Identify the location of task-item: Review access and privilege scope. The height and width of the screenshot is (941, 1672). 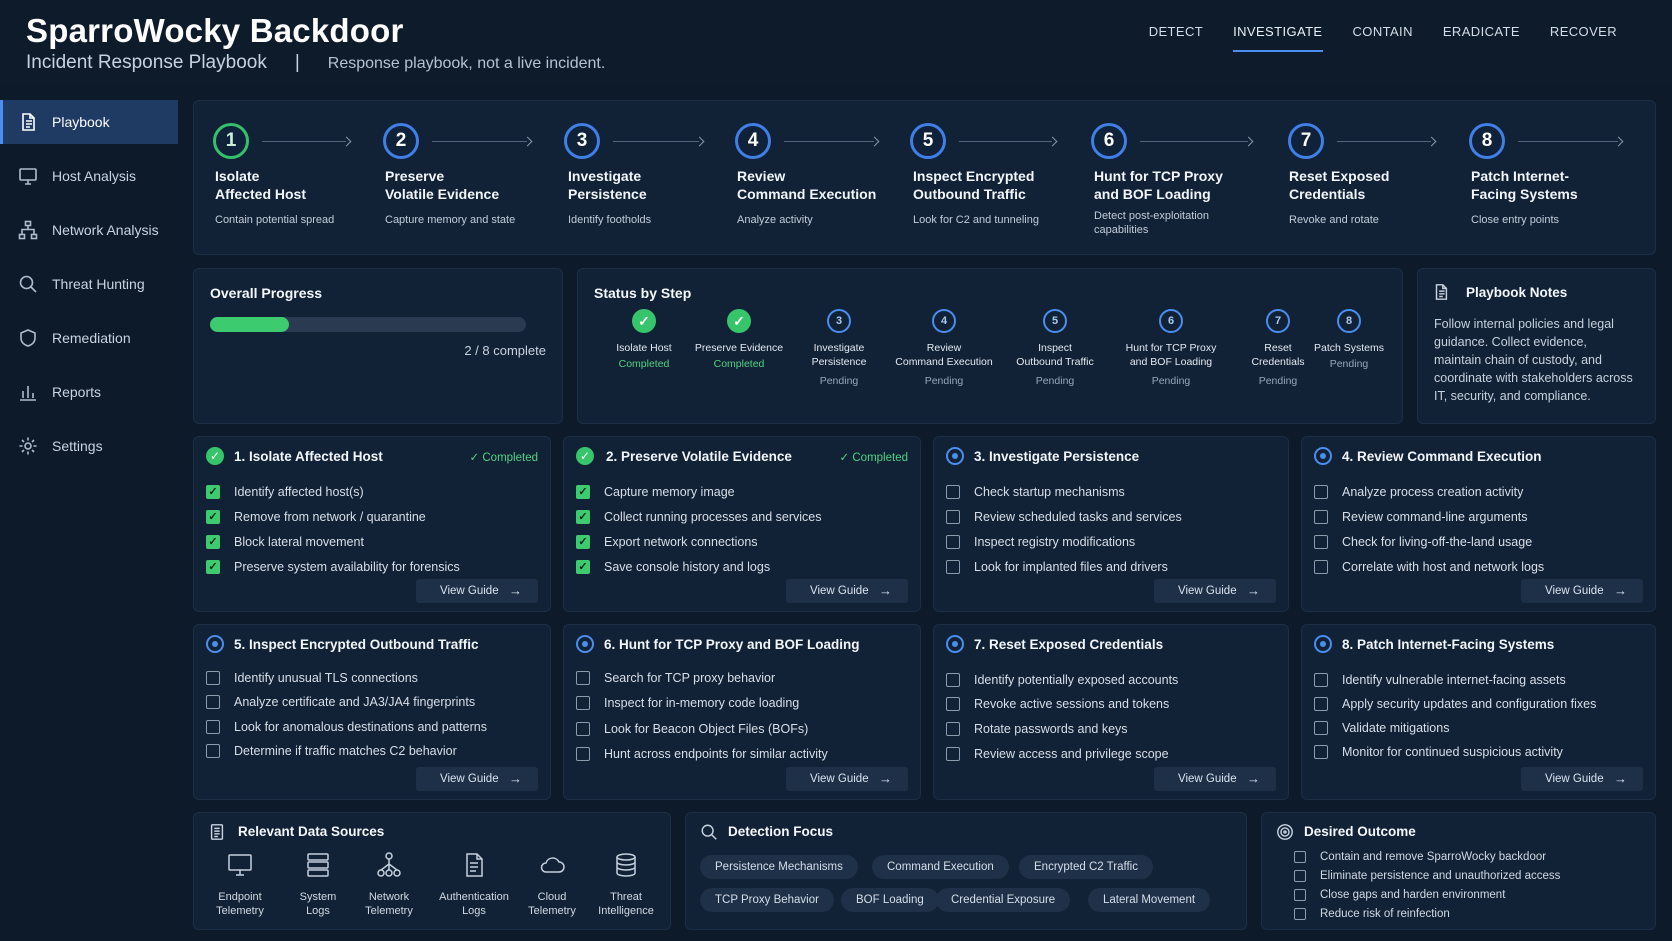
(1057, 754).